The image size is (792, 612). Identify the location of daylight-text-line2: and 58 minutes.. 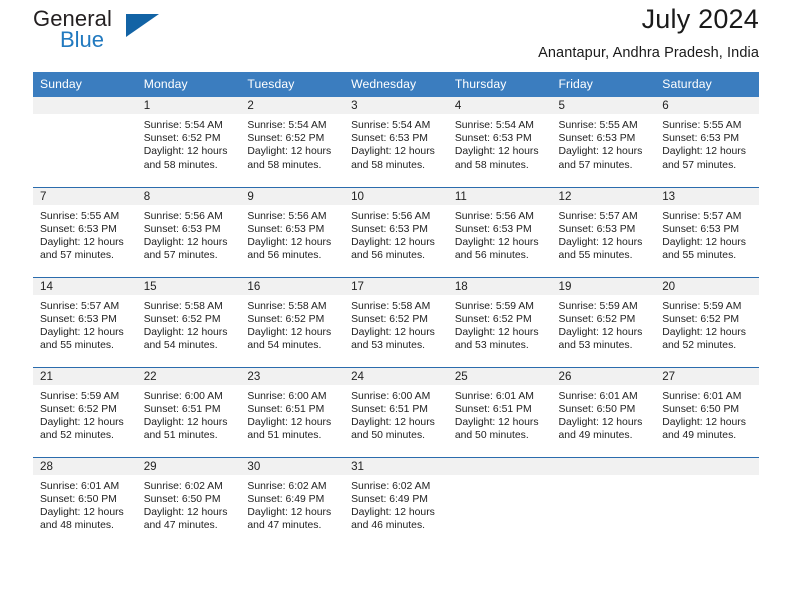
(284, 165).